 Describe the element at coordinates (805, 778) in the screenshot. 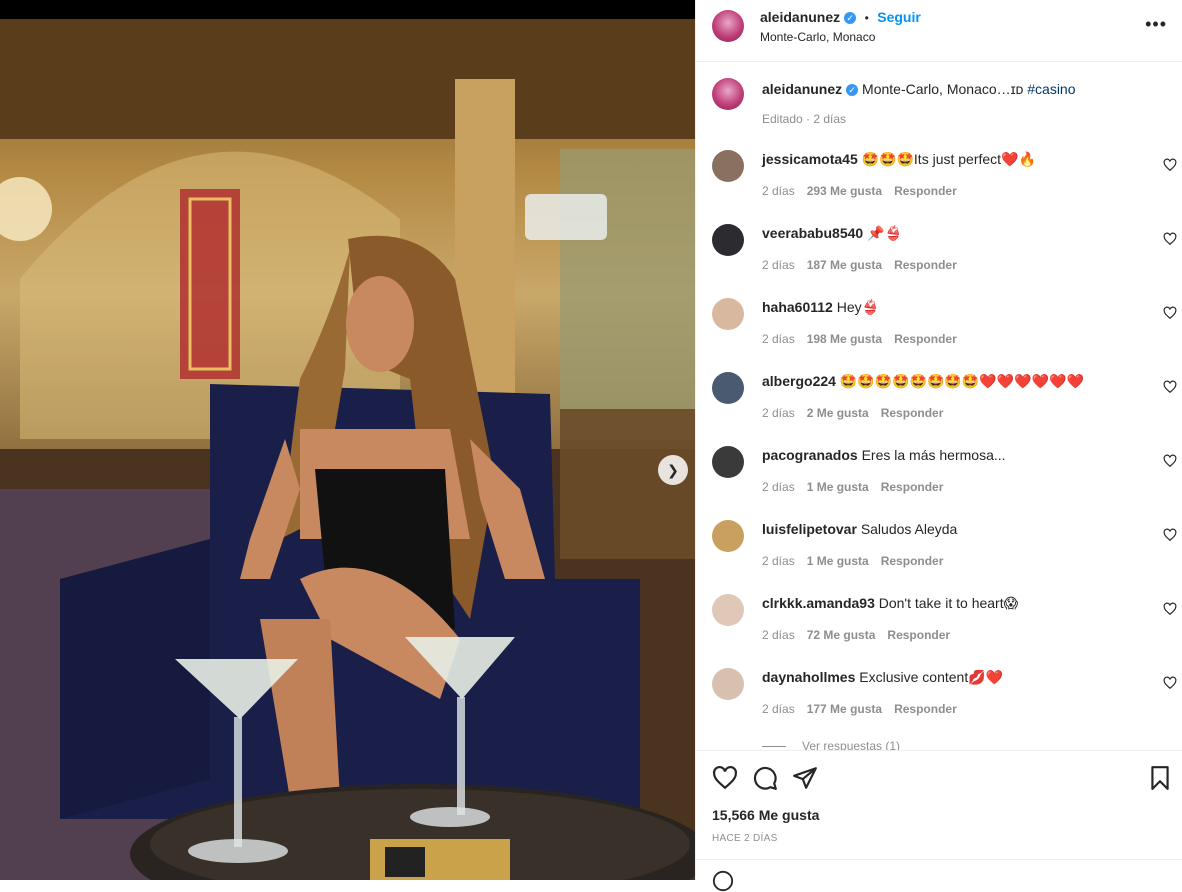

I see `share-paper-plane-icon` at that location.